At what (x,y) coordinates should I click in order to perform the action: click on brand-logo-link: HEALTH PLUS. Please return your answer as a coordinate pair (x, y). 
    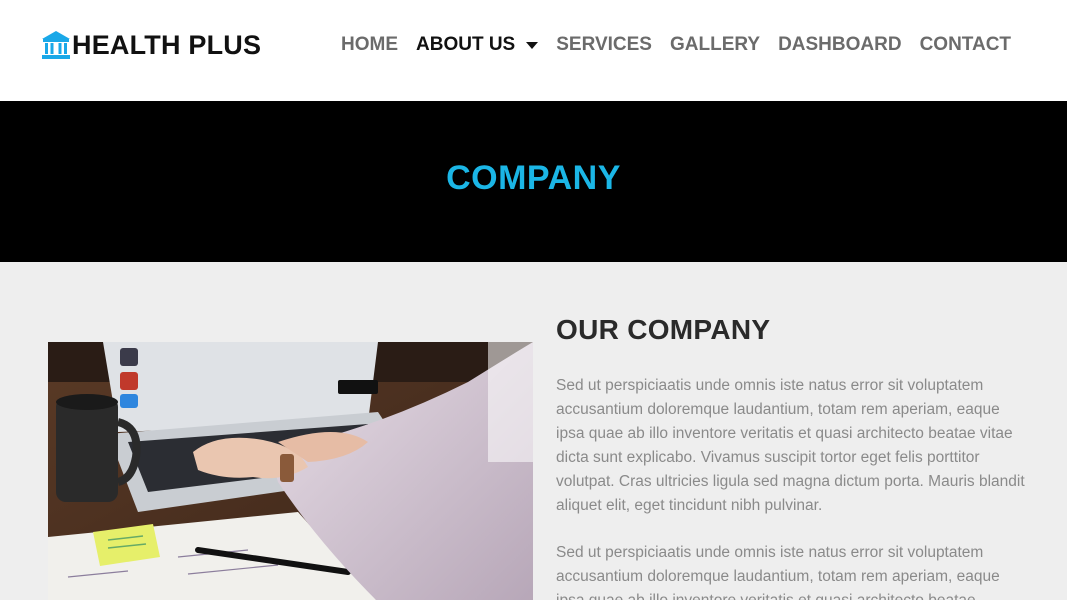
    Looking at the image, I should click on (150, 45).